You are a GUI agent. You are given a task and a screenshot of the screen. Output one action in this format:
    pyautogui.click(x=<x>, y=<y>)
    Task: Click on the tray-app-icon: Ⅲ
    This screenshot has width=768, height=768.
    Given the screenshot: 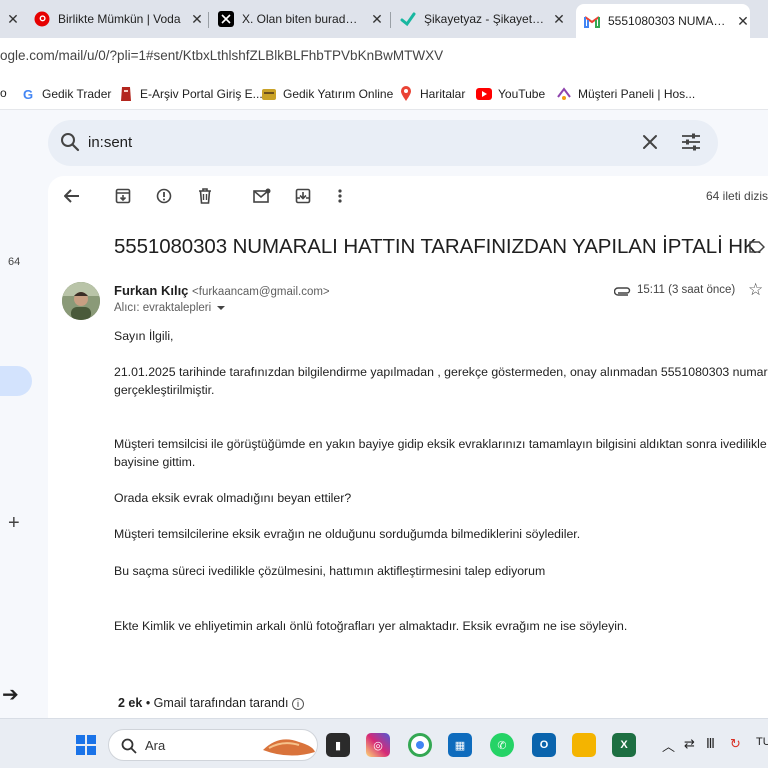 What is the action you would take?
    pyautogui.click(x=710, y=744)
    